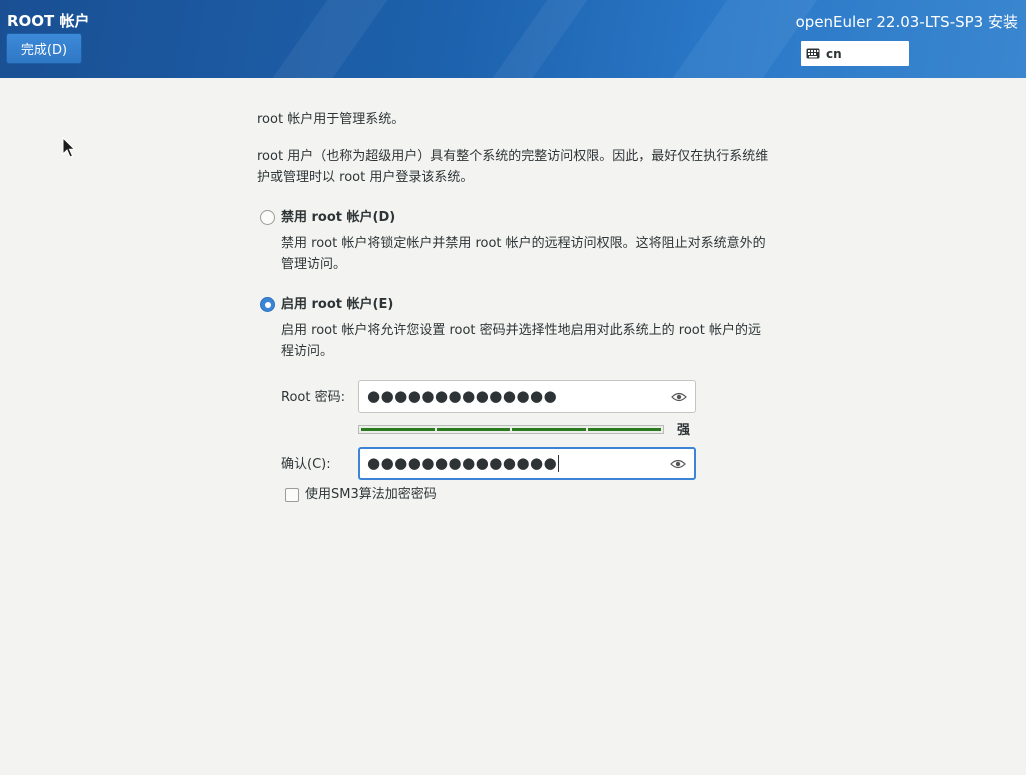 The height and width of the screenshot is (775, 1026). I want to click on confirm-password-label: 确认(C):, so click(306, 464).